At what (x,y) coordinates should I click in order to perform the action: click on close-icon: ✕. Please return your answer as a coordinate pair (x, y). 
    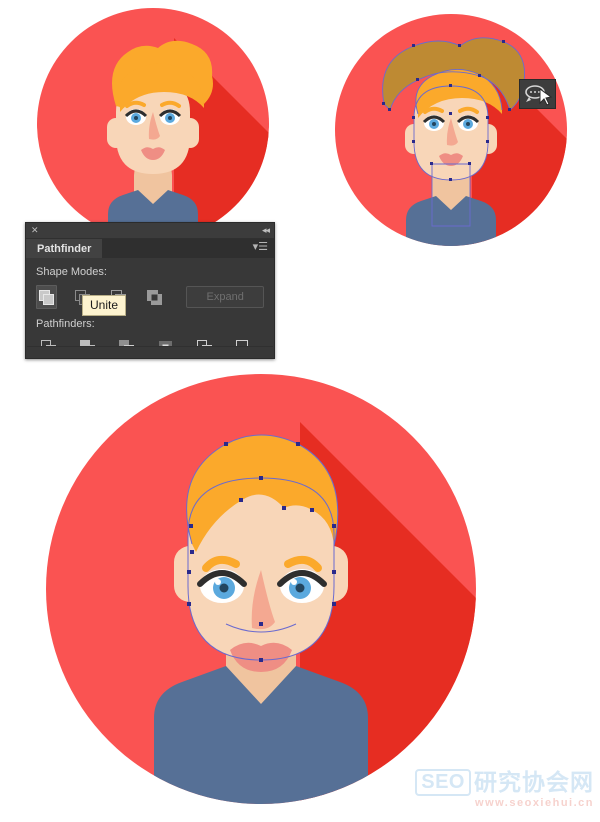
    Looking at the image, I should click on (35, 230).